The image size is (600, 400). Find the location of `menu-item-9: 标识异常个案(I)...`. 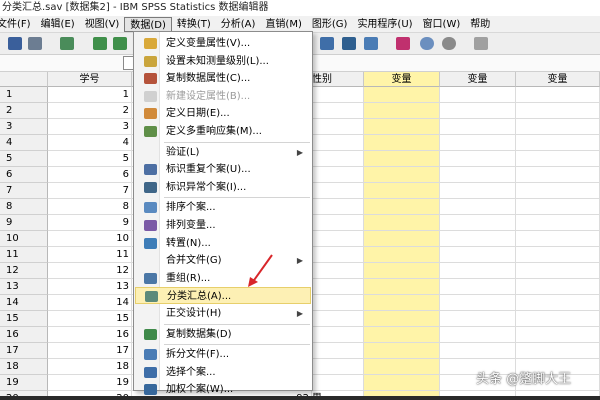

menu-item-9: 标识异常个案(I)... is located at coordinates (223, 187).